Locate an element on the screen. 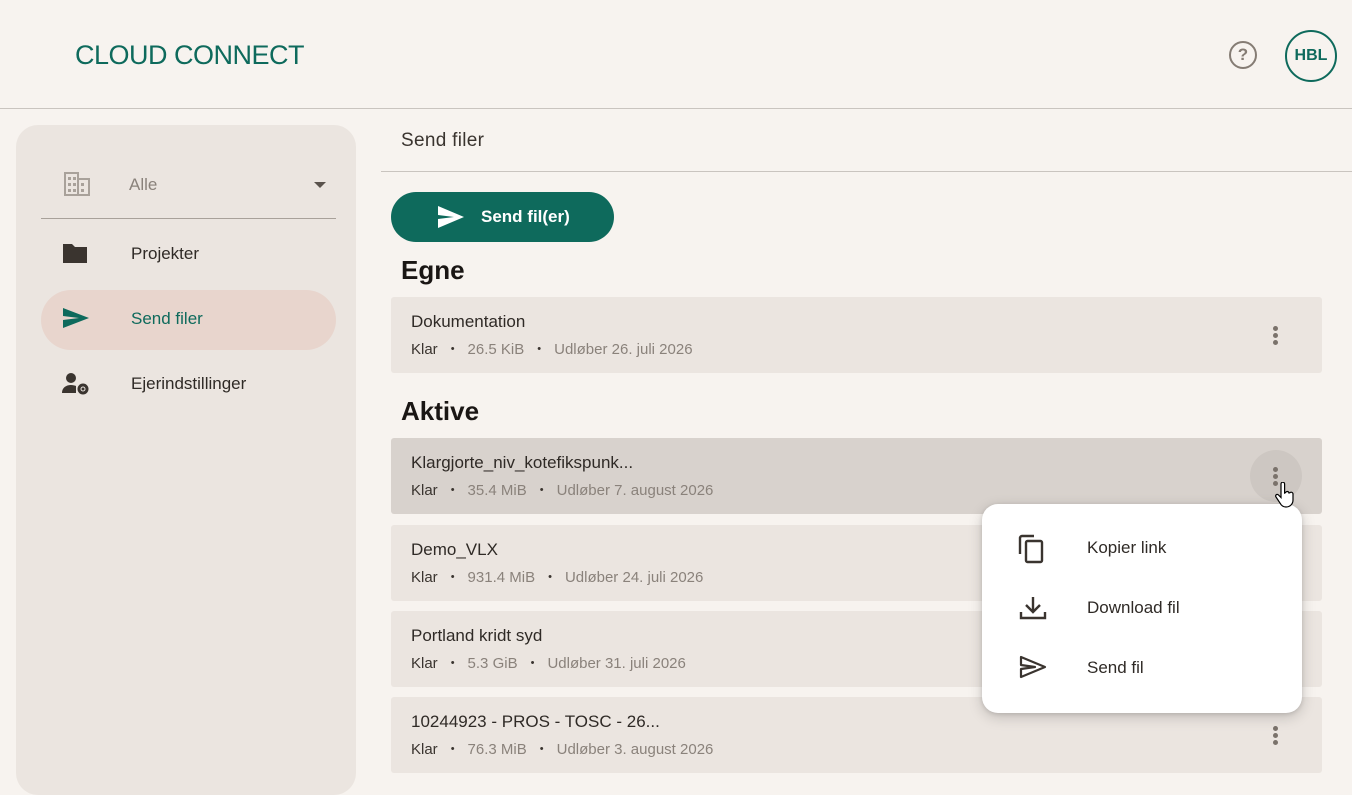  sidebar-item-projekter: Projekter is located at coordinates (188, 255).